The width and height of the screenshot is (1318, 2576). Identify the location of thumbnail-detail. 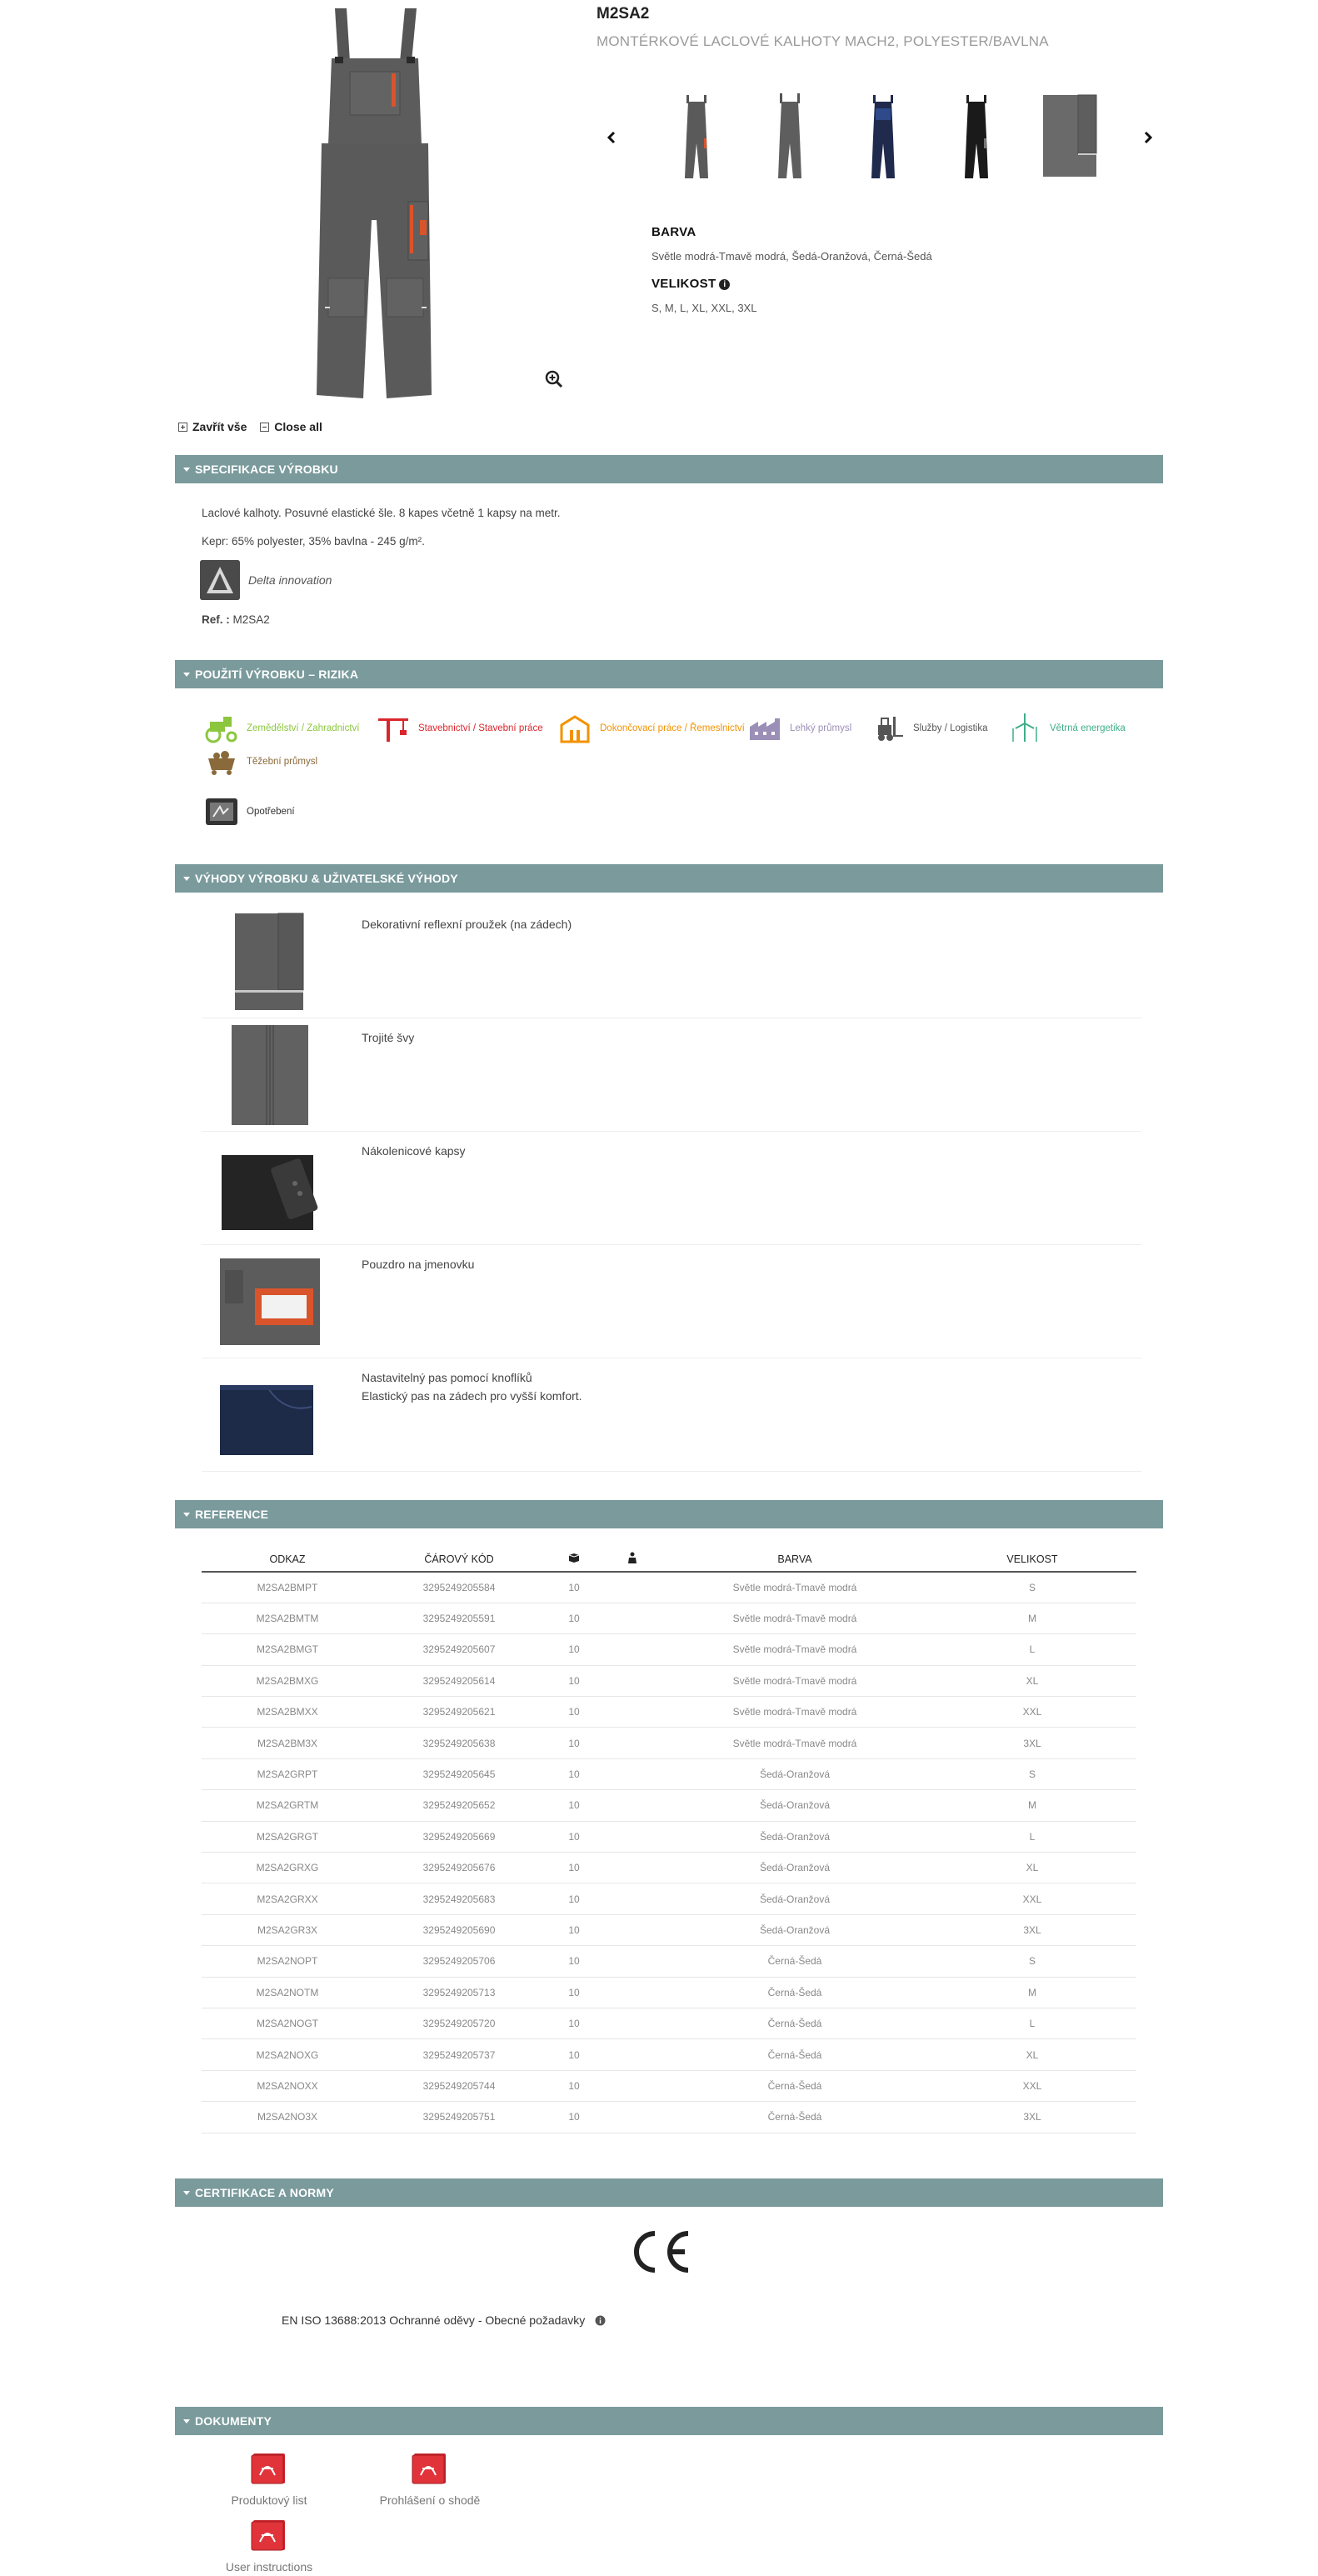
(1070, 137).